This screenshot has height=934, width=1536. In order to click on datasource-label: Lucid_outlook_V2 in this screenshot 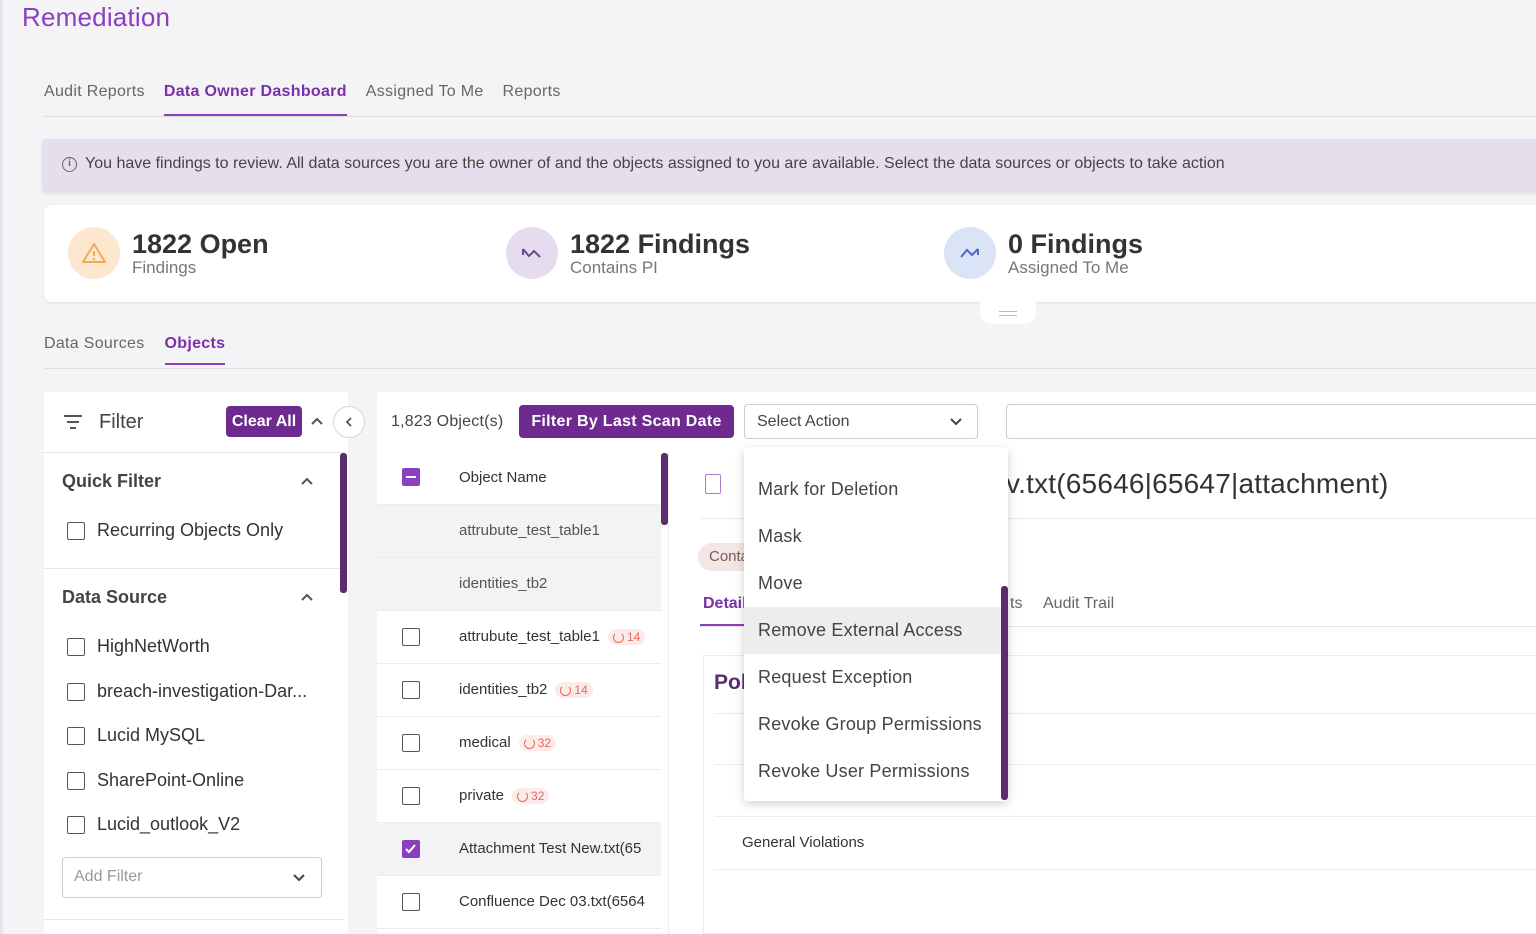, I will do `click(169, 824)`.